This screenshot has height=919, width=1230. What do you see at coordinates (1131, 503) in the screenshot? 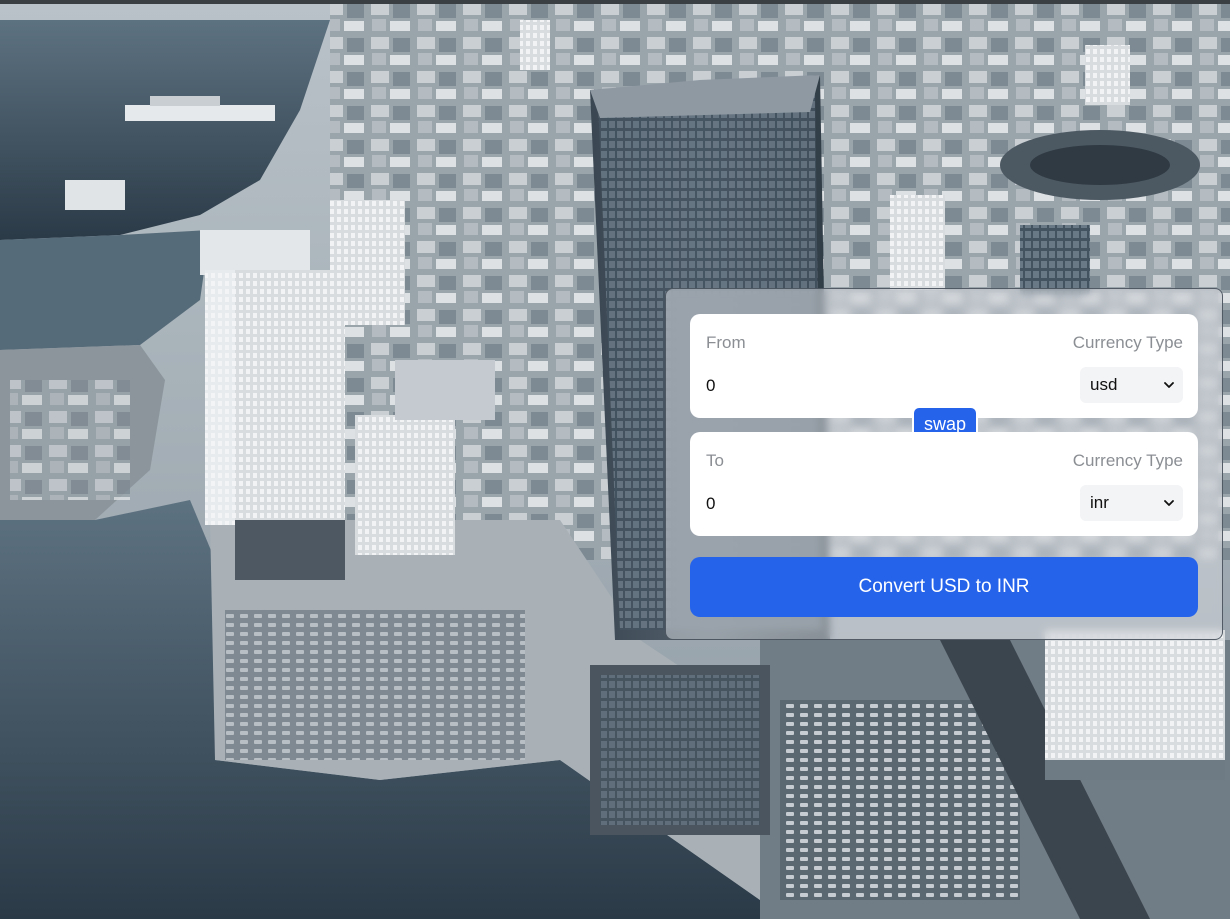
I see `to-currency-select: inr` at bounding box center [1131, 503].